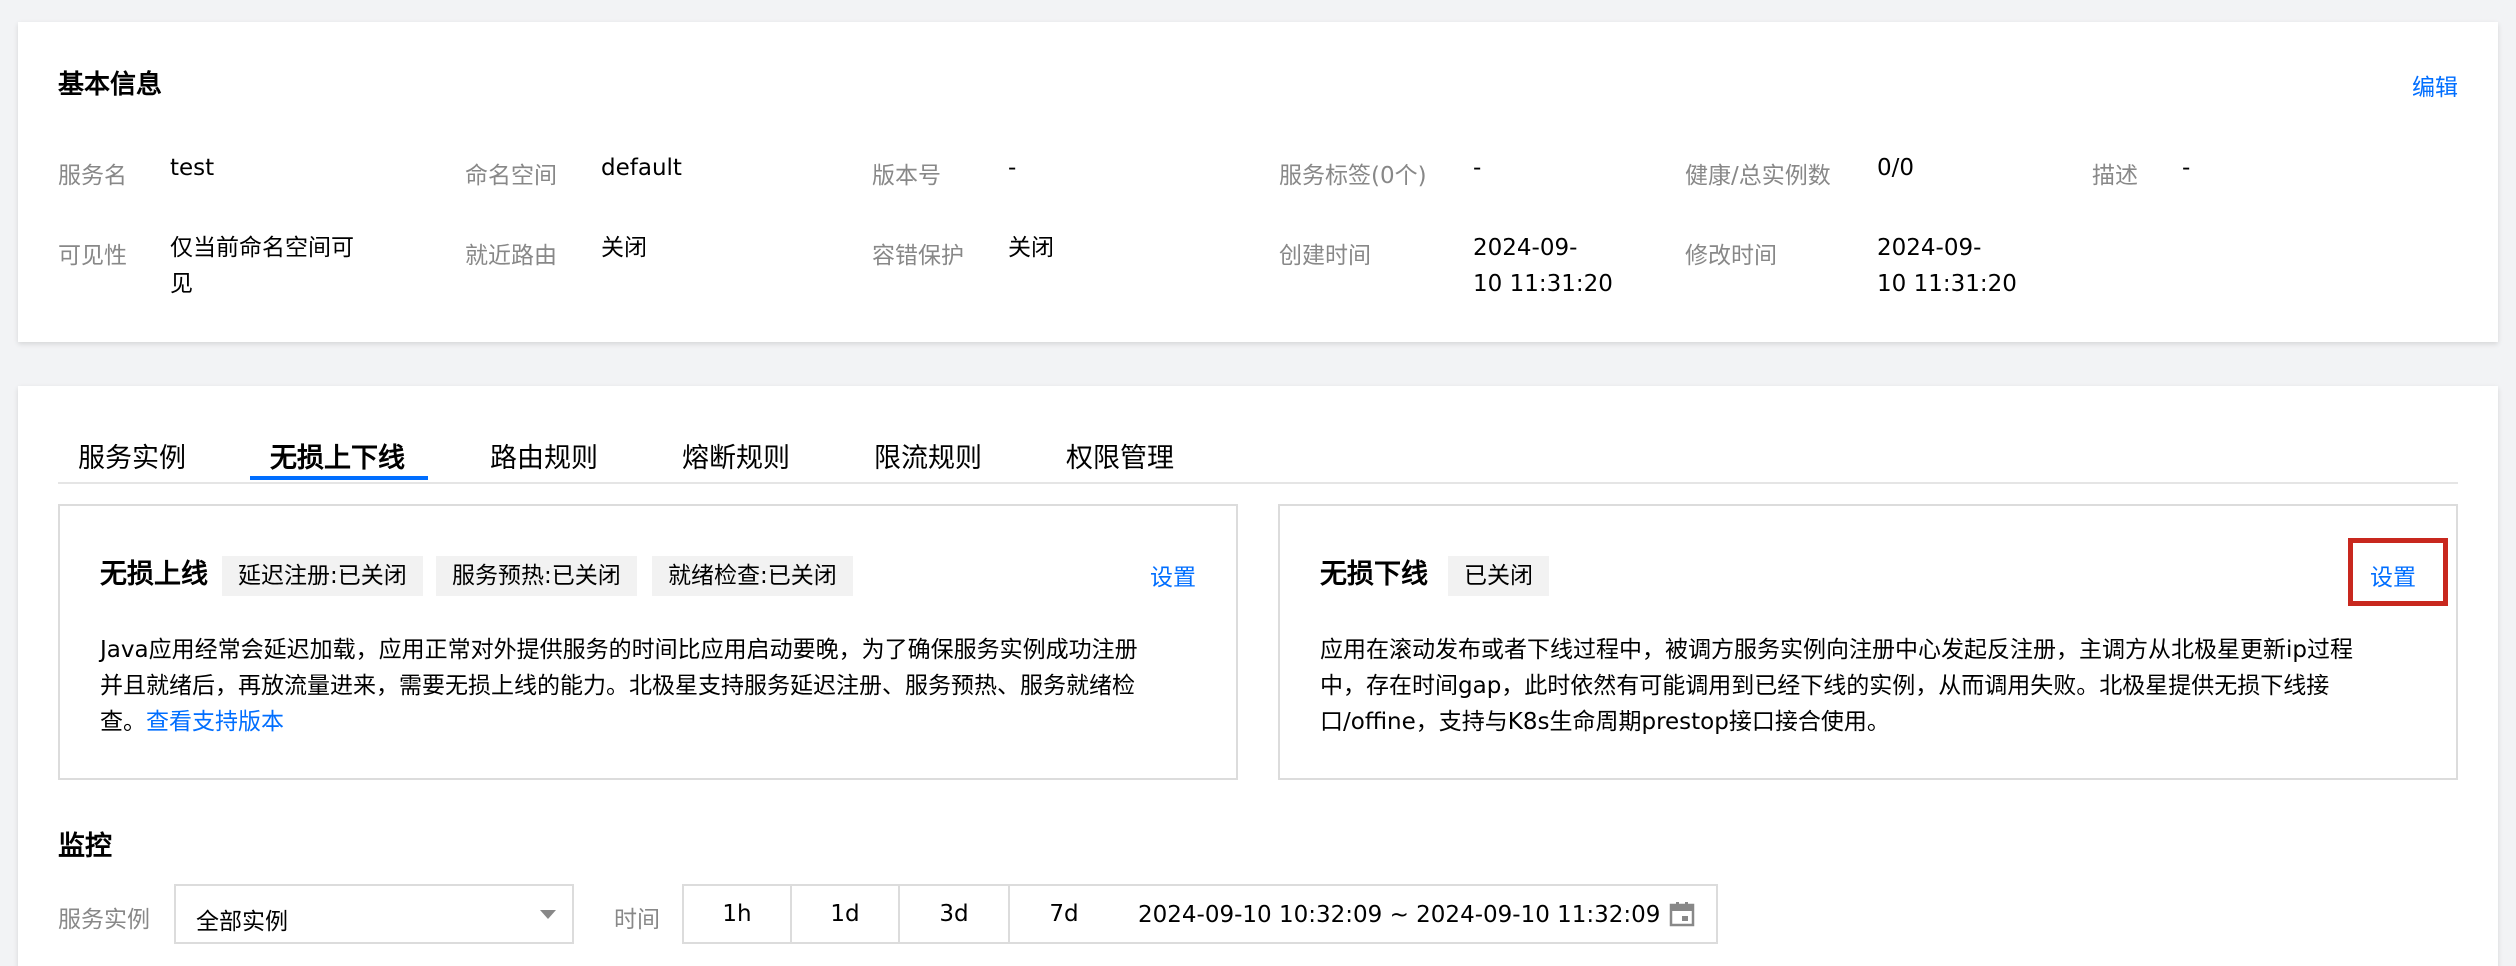 This screenshot has height=966, width=2516. I want to click on monitor-title: 监控, so click(85, 846).